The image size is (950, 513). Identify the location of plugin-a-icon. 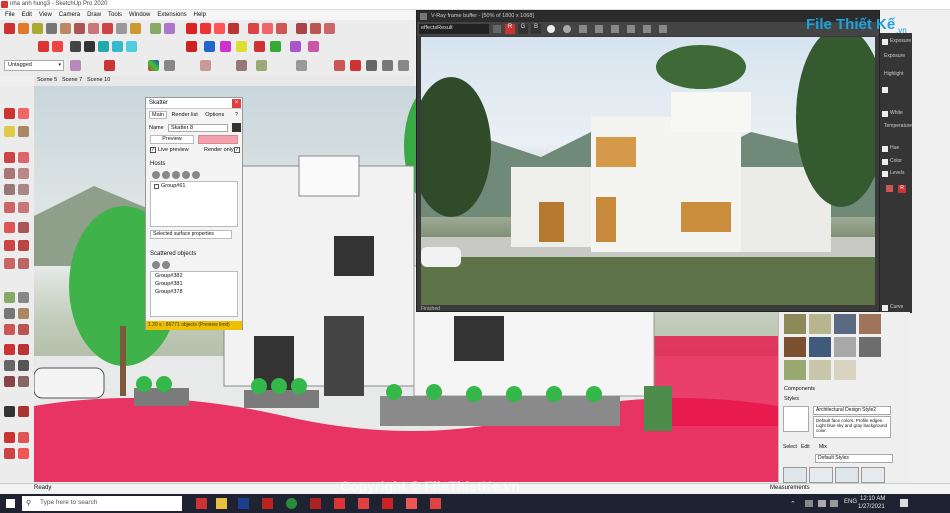
(241, 65).